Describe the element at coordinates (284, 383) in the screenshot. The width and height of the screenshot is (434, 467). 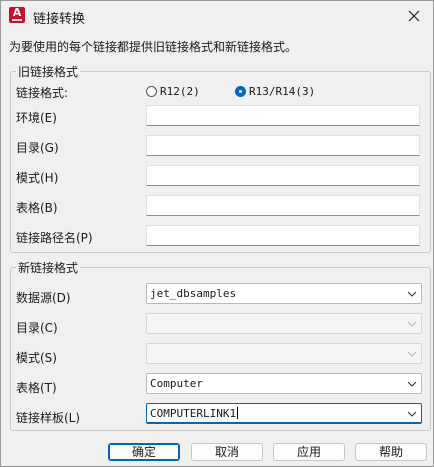
I see `table-new-combo: Computer` at that location.